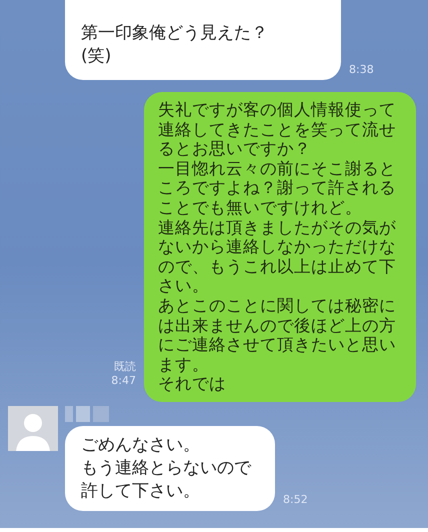 Image resolution: width=428 pixels, height=532 pixels. Describe the element at coordinates (192, 384) in the screenshot. I see `message-line: それでは` at that location.